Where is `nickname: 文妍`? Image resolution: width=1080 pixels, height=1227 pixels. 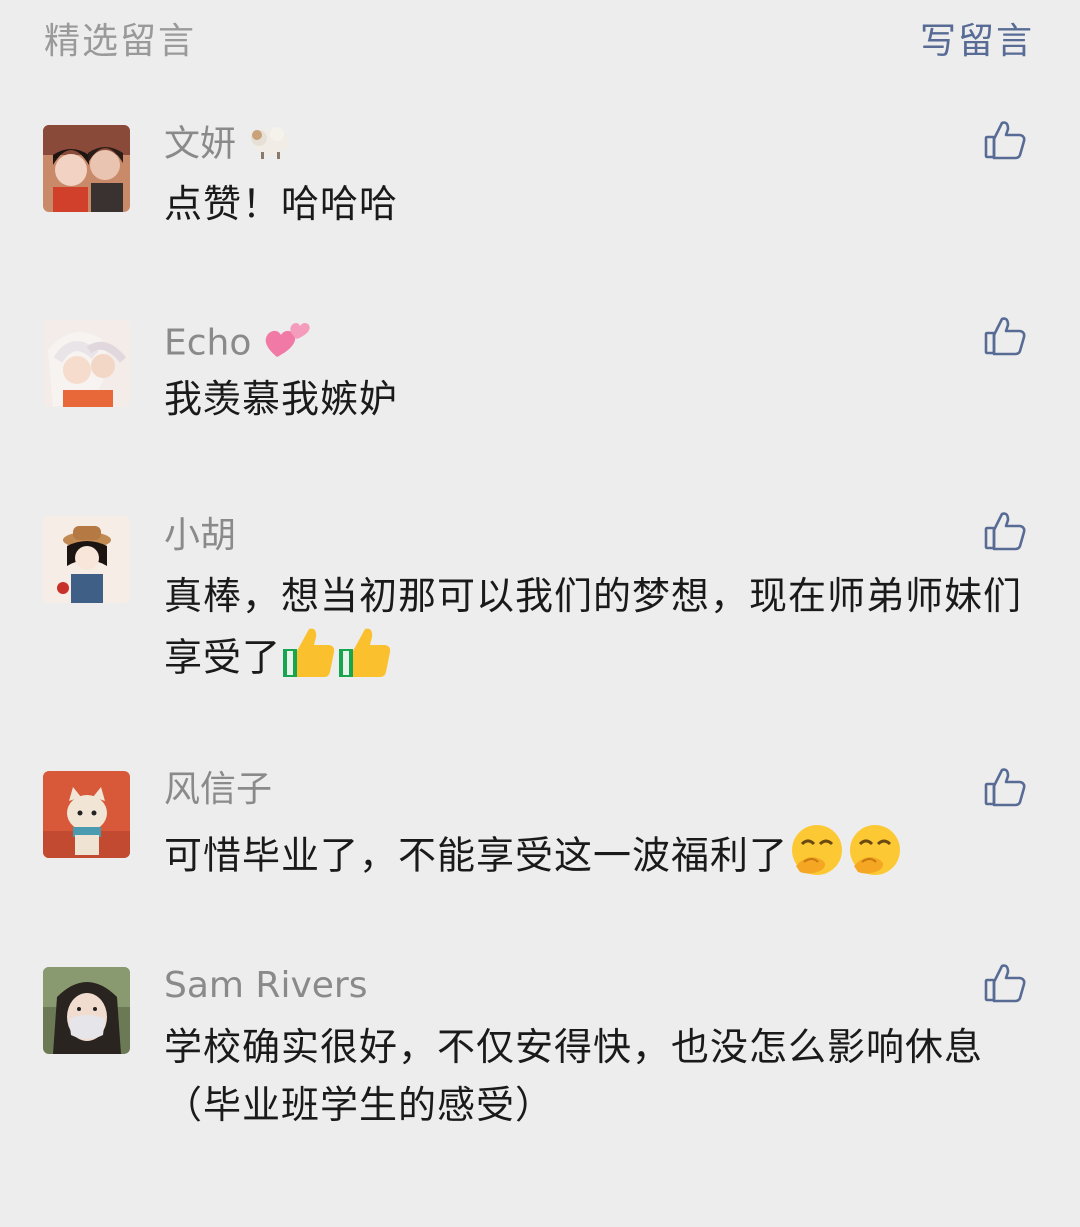
nickname: 文妍 is located at coordinates (200, 144).